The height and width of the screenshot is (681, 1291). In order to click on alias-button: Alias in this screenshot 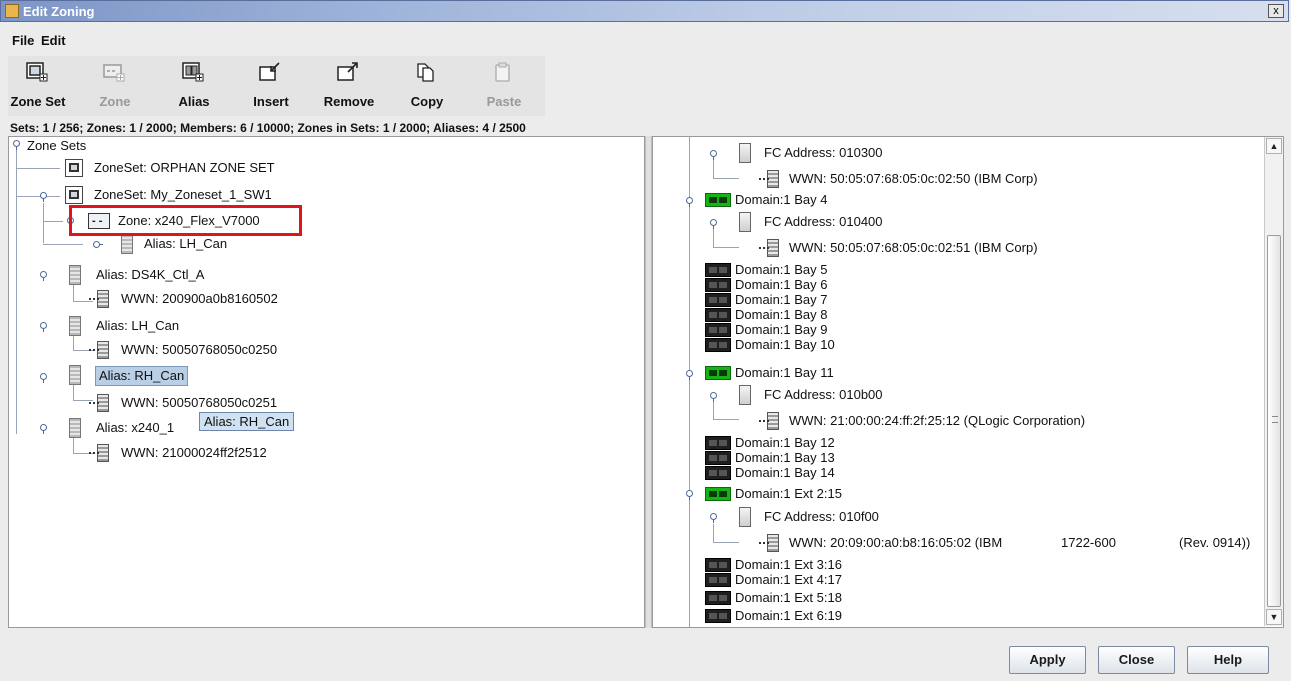, I will do `click(194, 86)`.